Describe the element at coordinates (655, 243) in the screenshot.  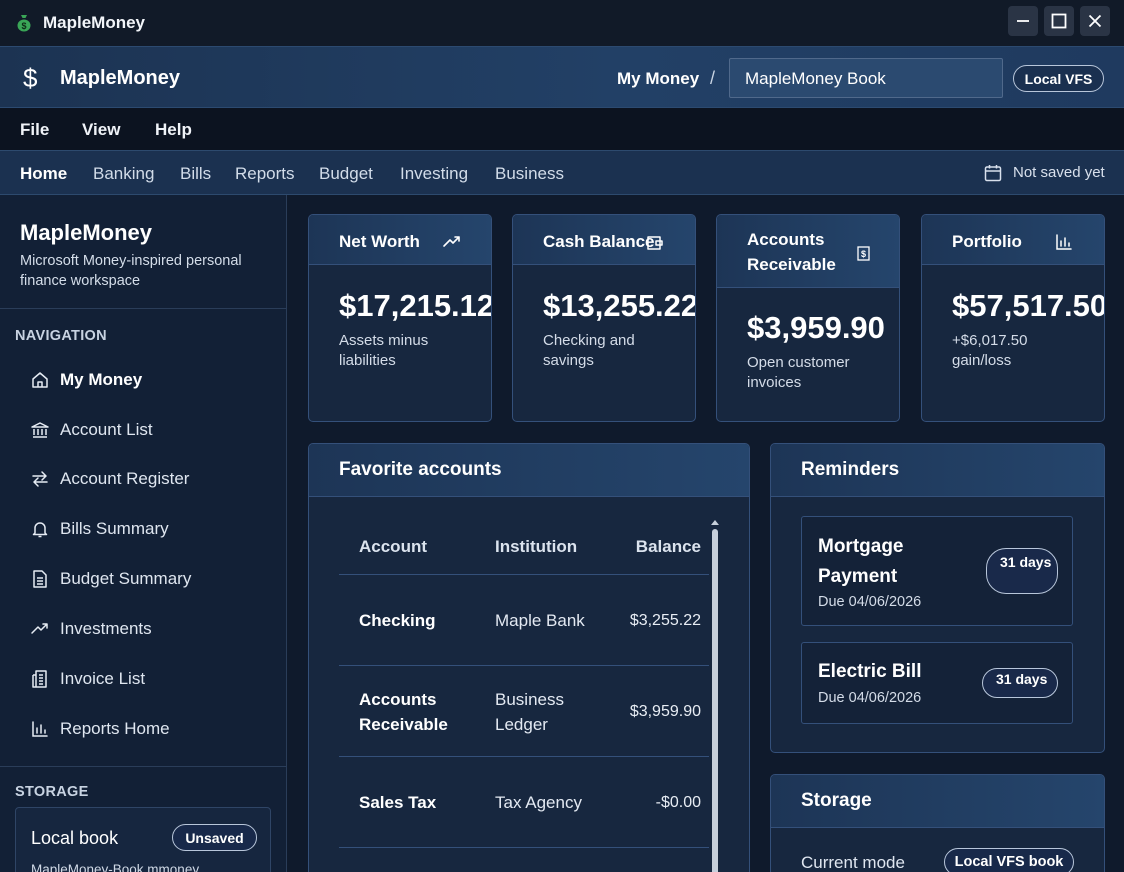
I see `wallet-icon` at that location.